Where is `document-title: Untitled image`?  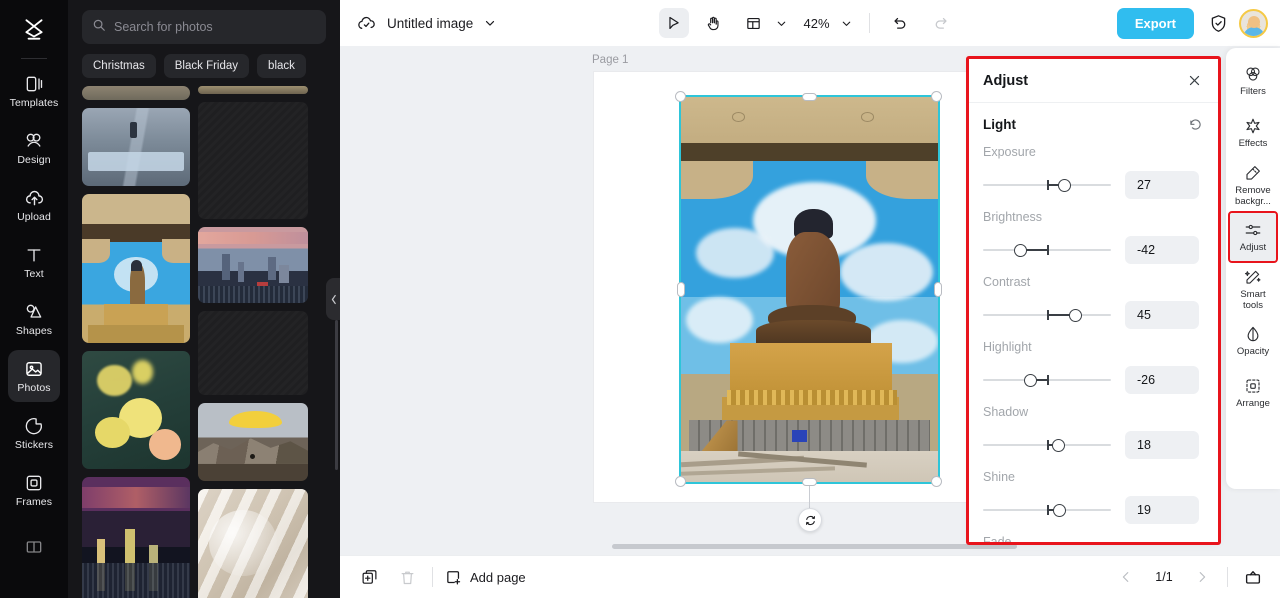 document-title: Untitled image is located at coordinates (430, 23).